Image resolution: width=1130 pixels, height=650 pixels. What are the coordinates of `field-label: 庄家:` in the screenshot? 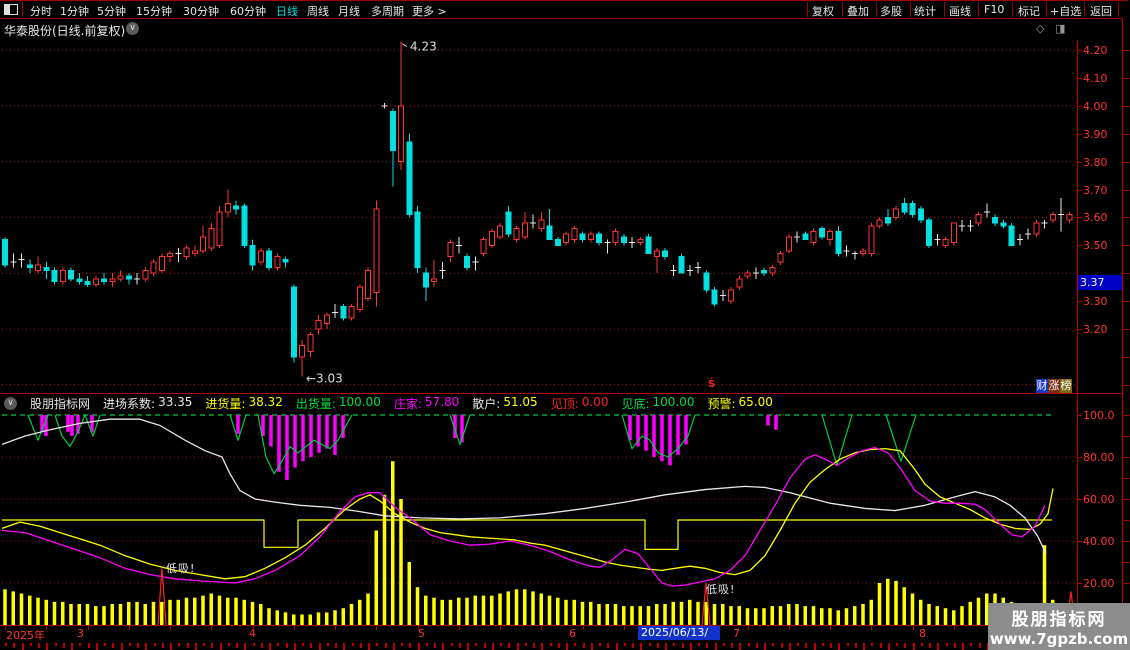 It's located at (407, 403).